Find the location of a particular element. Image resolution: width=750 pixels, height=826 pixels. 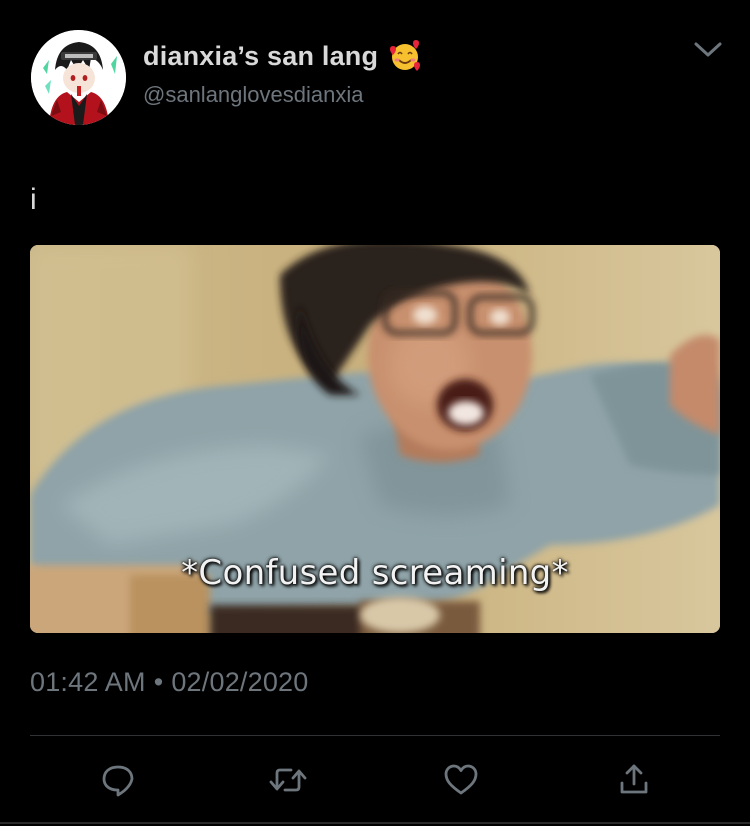

user-names: dianxia’s san lang @sanlanglovesdianxia is located at coordinates (282, 73).